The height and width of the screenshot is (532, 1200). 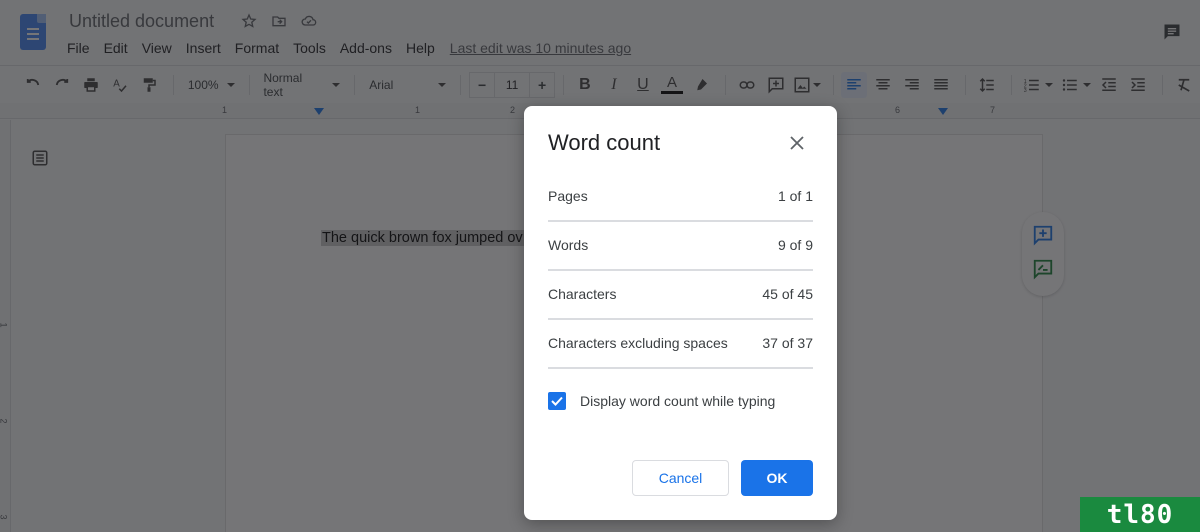 I want to click on stat-label: Characters excluding spaces, so click(x=638, y=342).